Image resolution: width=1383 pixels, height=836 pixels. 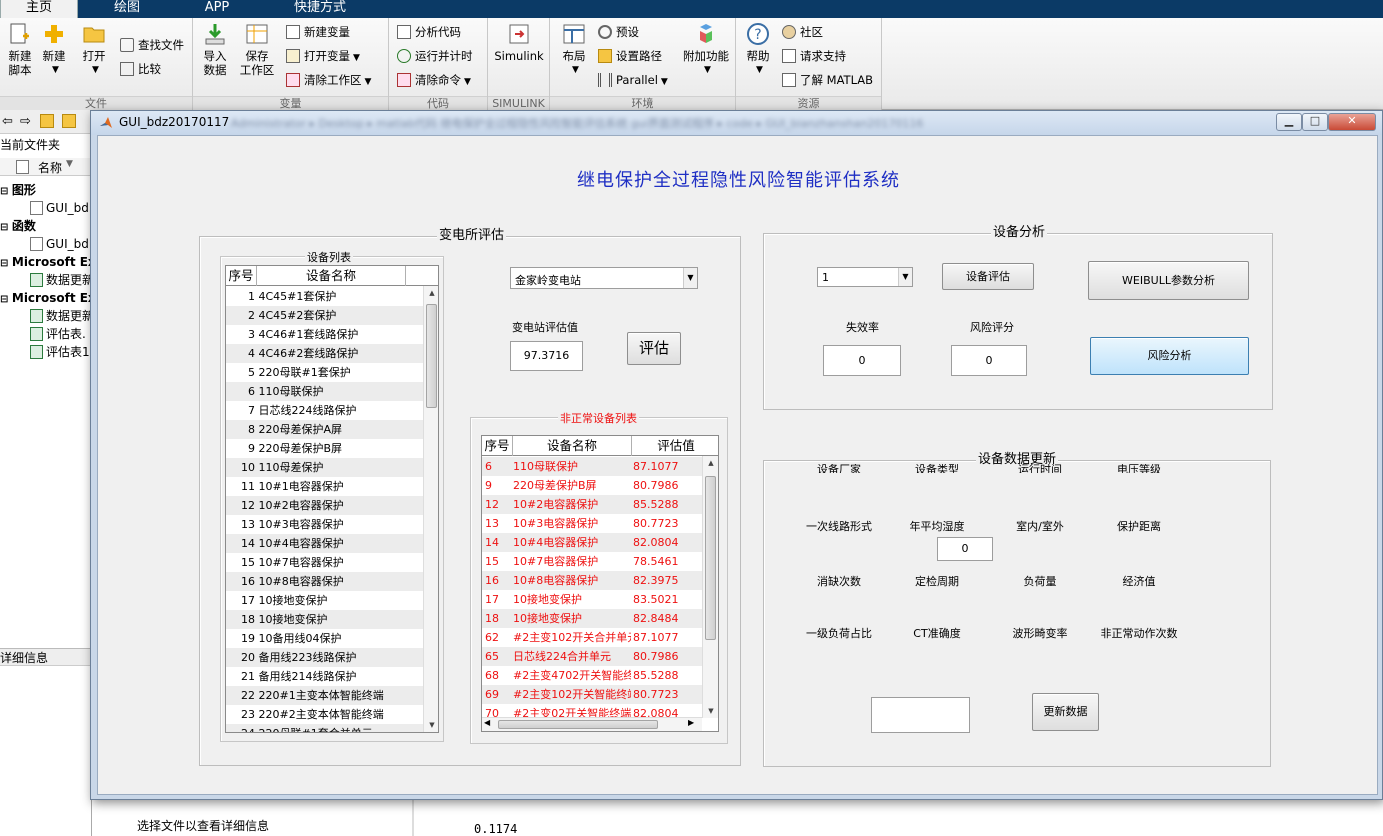 I want to click on device-evaluate-button: 设备评估, so click(x=988, y=276).